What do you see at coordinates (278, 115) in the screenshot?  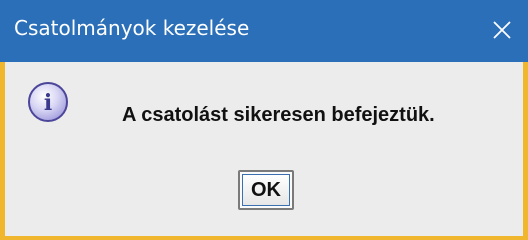 I see `dialog-message: A csatolást sikeresen befejeztük.` at bounding box center [278, 115].